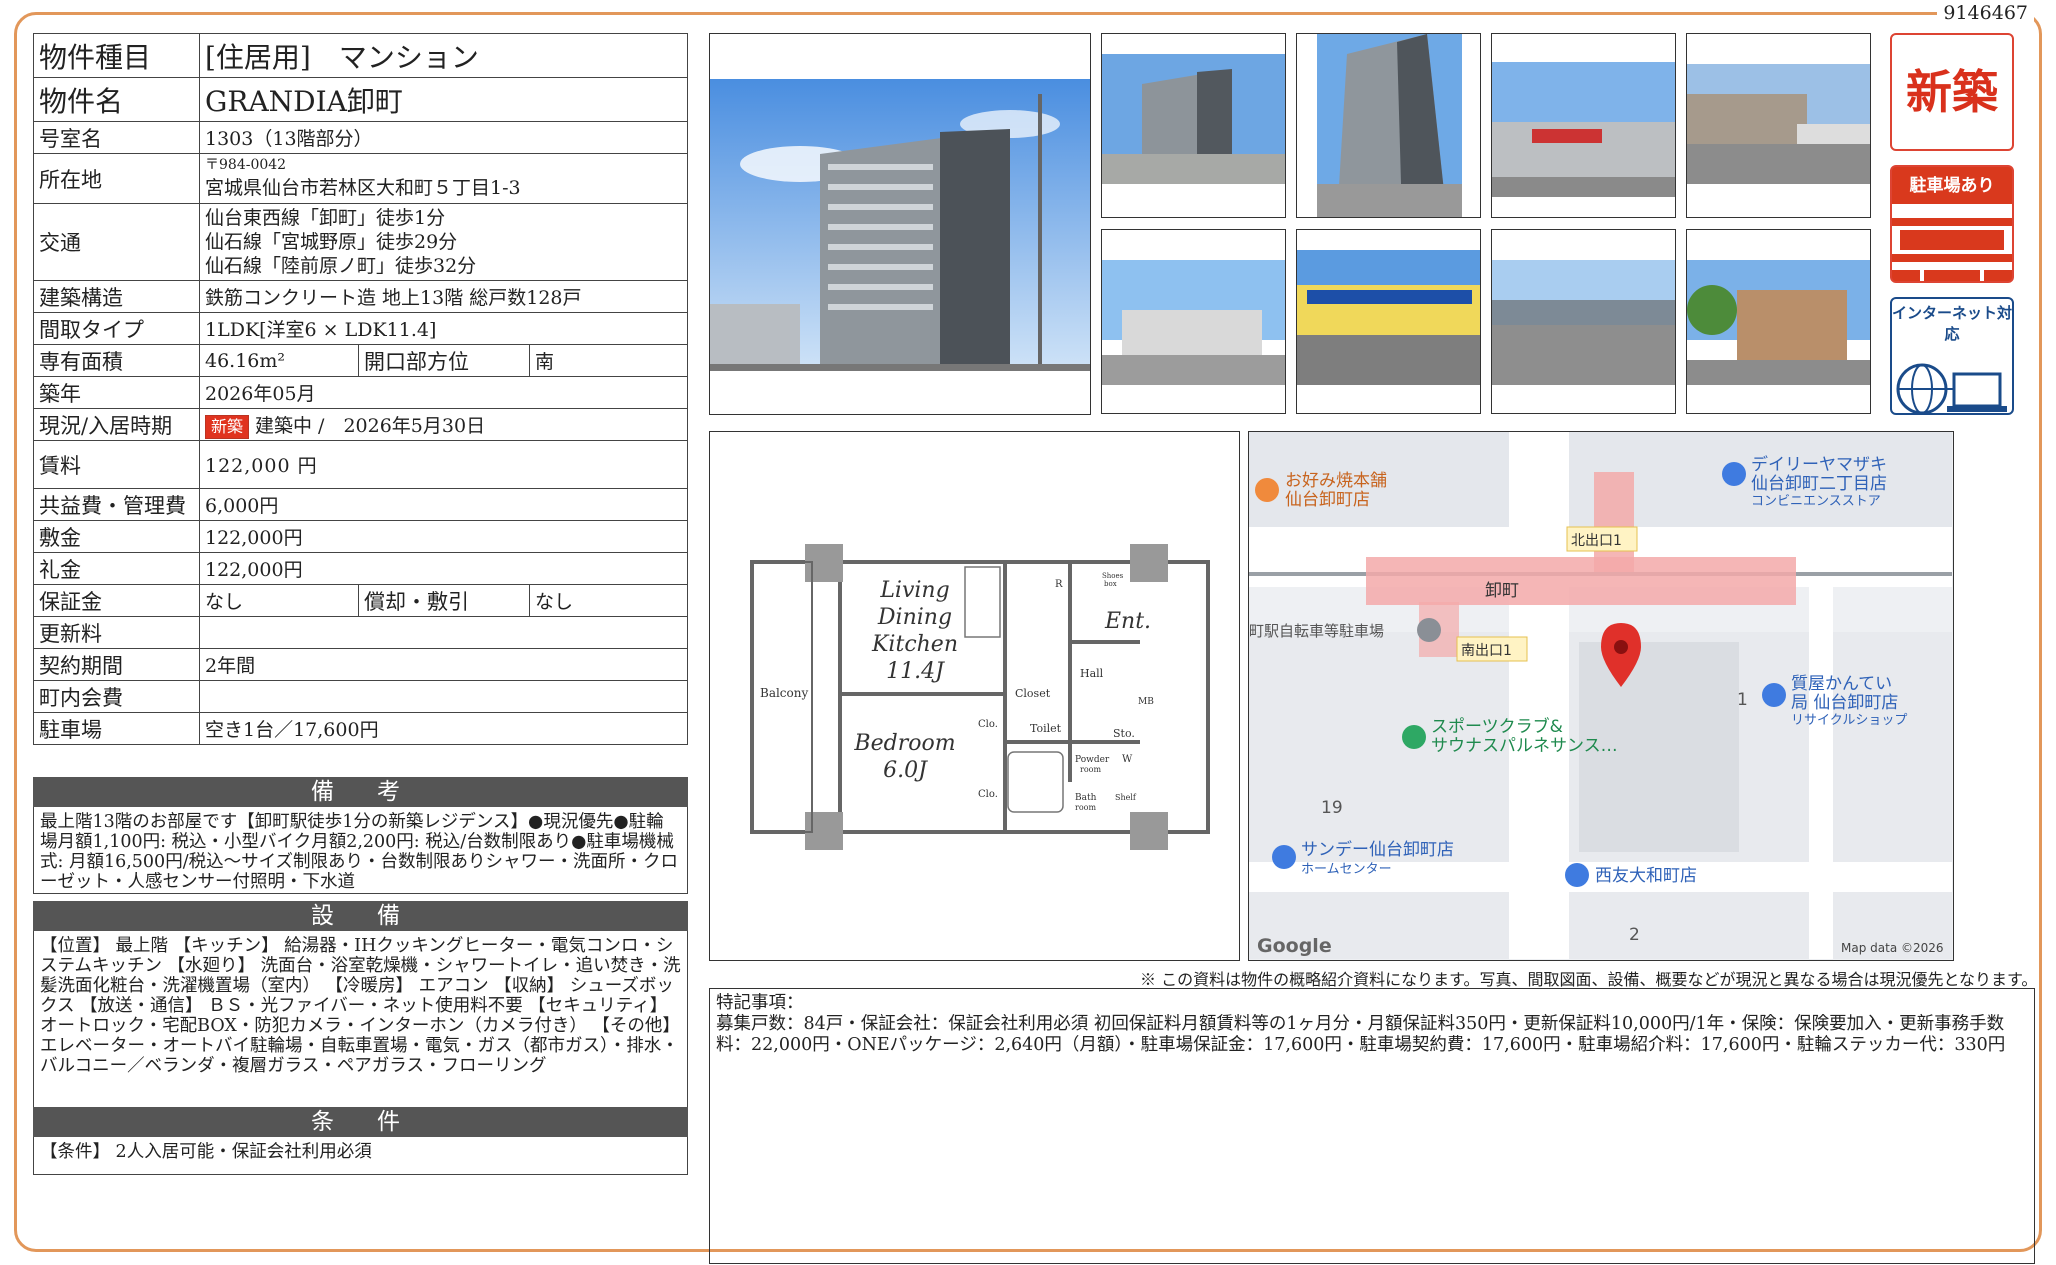  I want to click on name-label: 物件名, so click(116, 99).